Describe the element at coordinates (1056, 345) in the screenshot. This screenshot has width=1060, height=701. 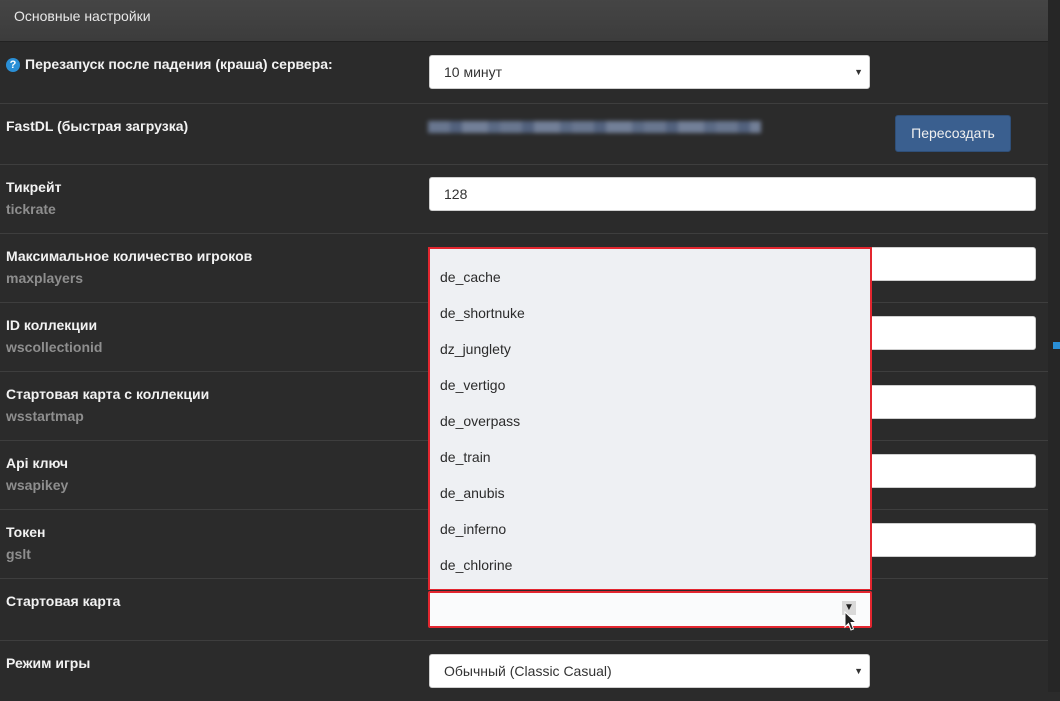
I see `scroll-indicator` at that location.